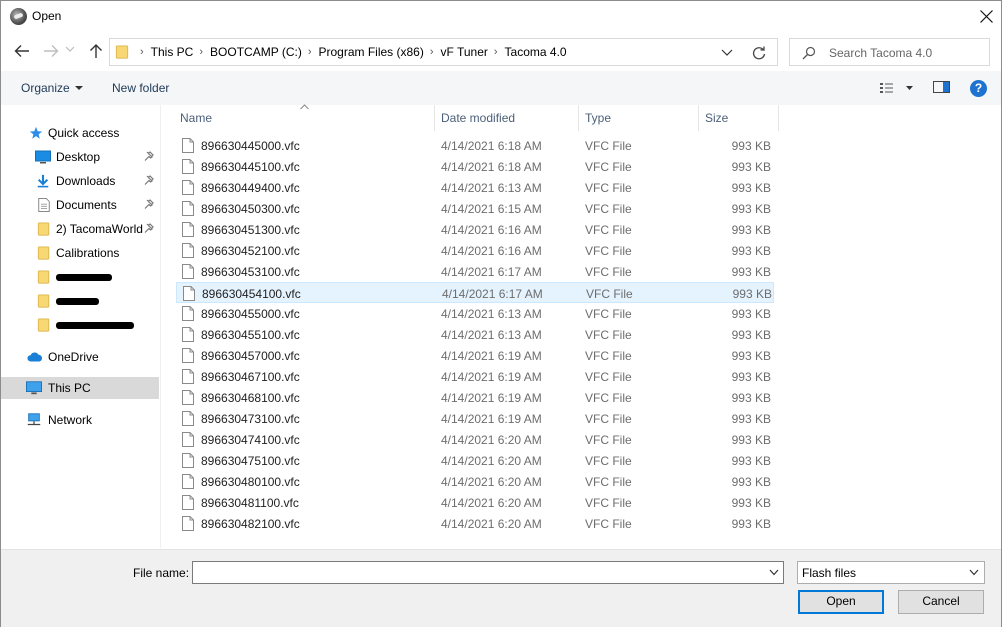  I want to click on nav-item-desktop: Desktop, so click(80, 157).